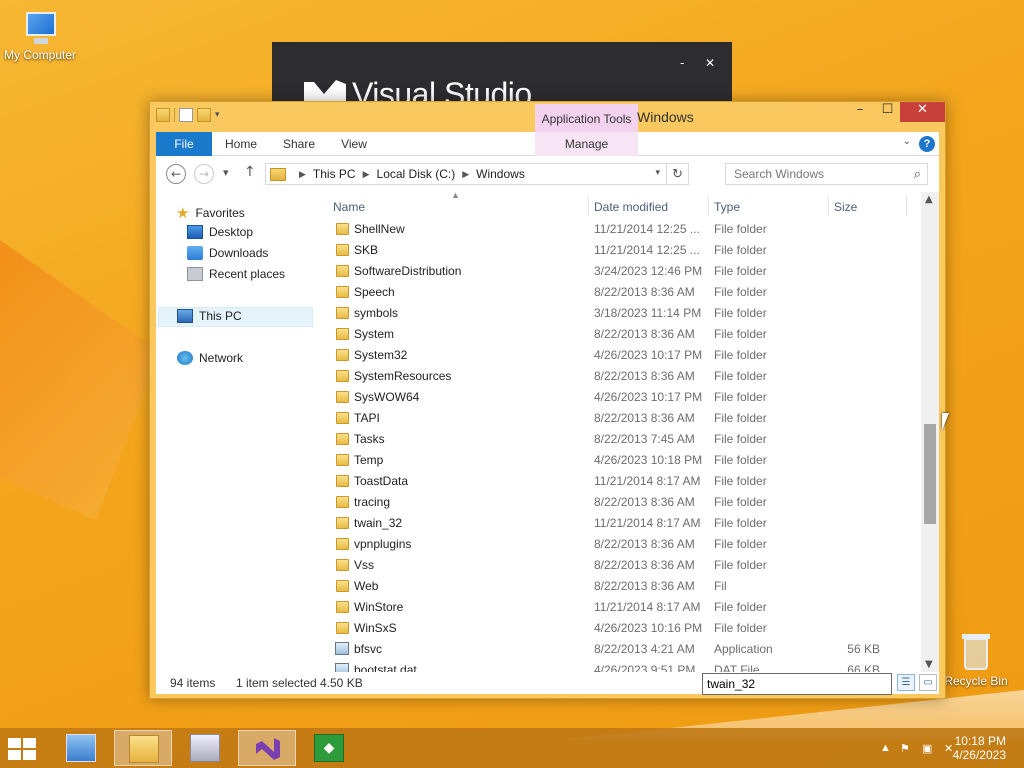 This screenshot has width=1024, height=768. I want to click on network-tray-icon: ▣, so click(927, 748).